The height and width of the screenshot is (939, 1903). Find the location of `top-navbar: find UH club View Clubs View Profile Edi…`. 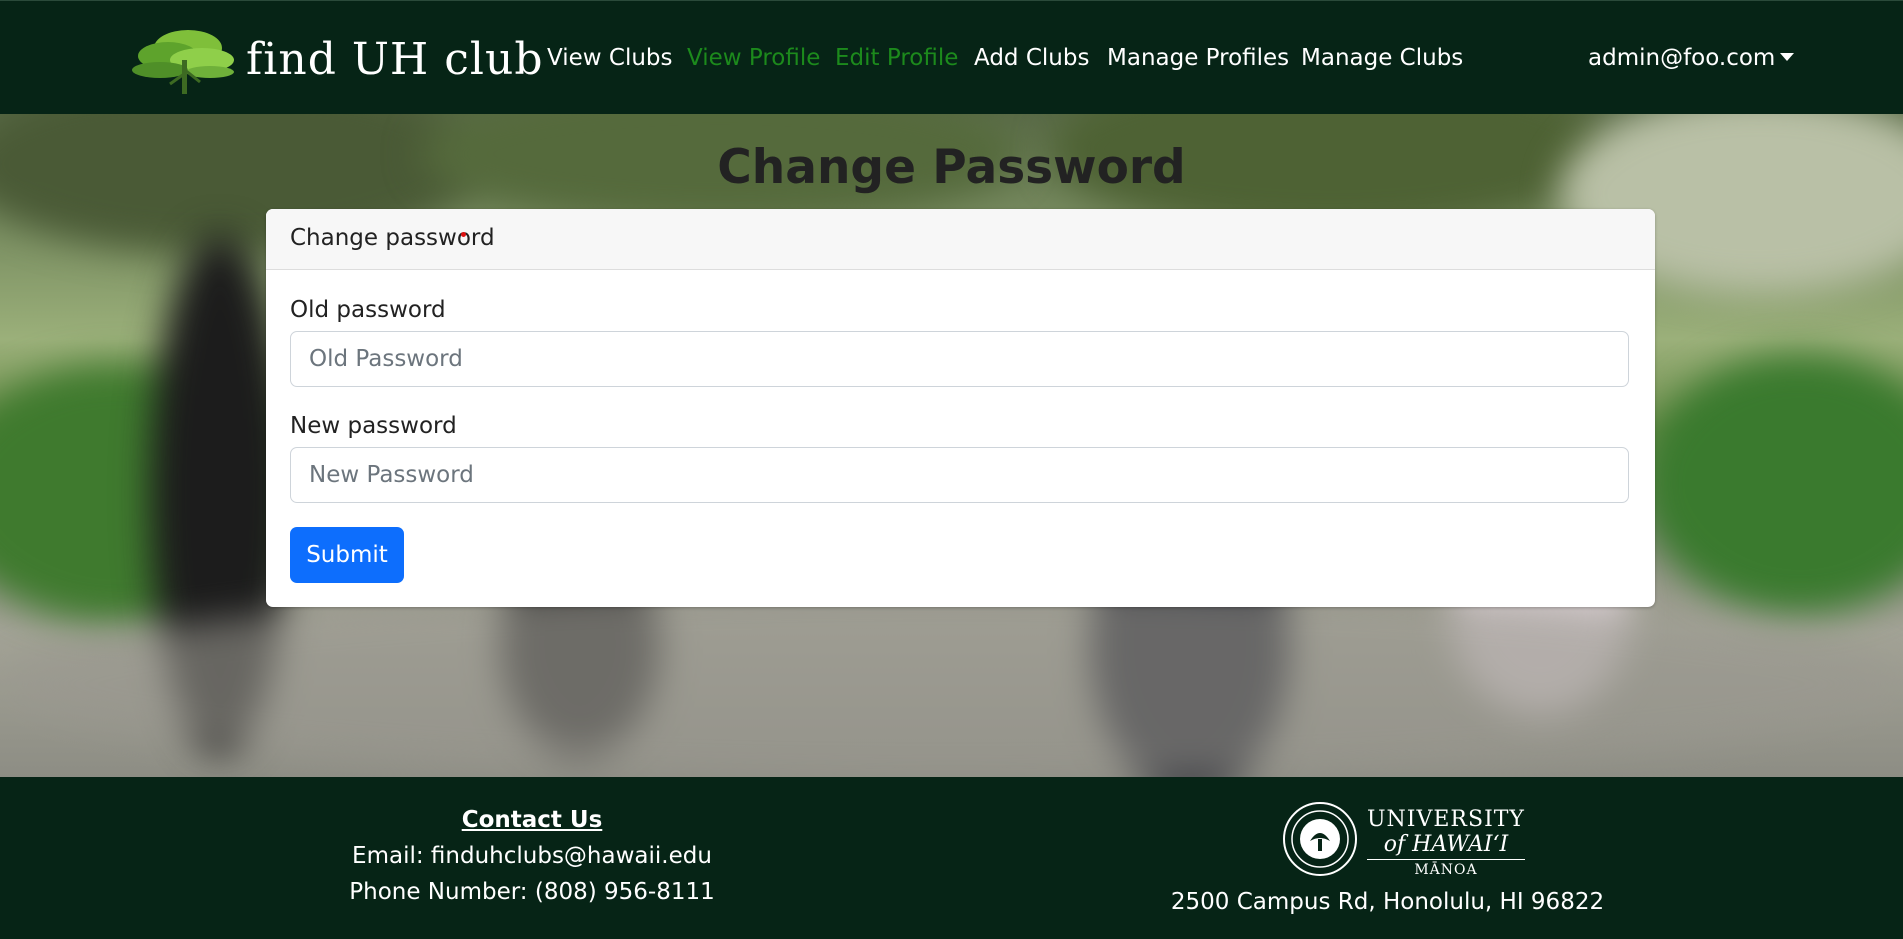

top-navbar: find UH club View Clubs View Profile Edi… is located at coordinates (951, 57).